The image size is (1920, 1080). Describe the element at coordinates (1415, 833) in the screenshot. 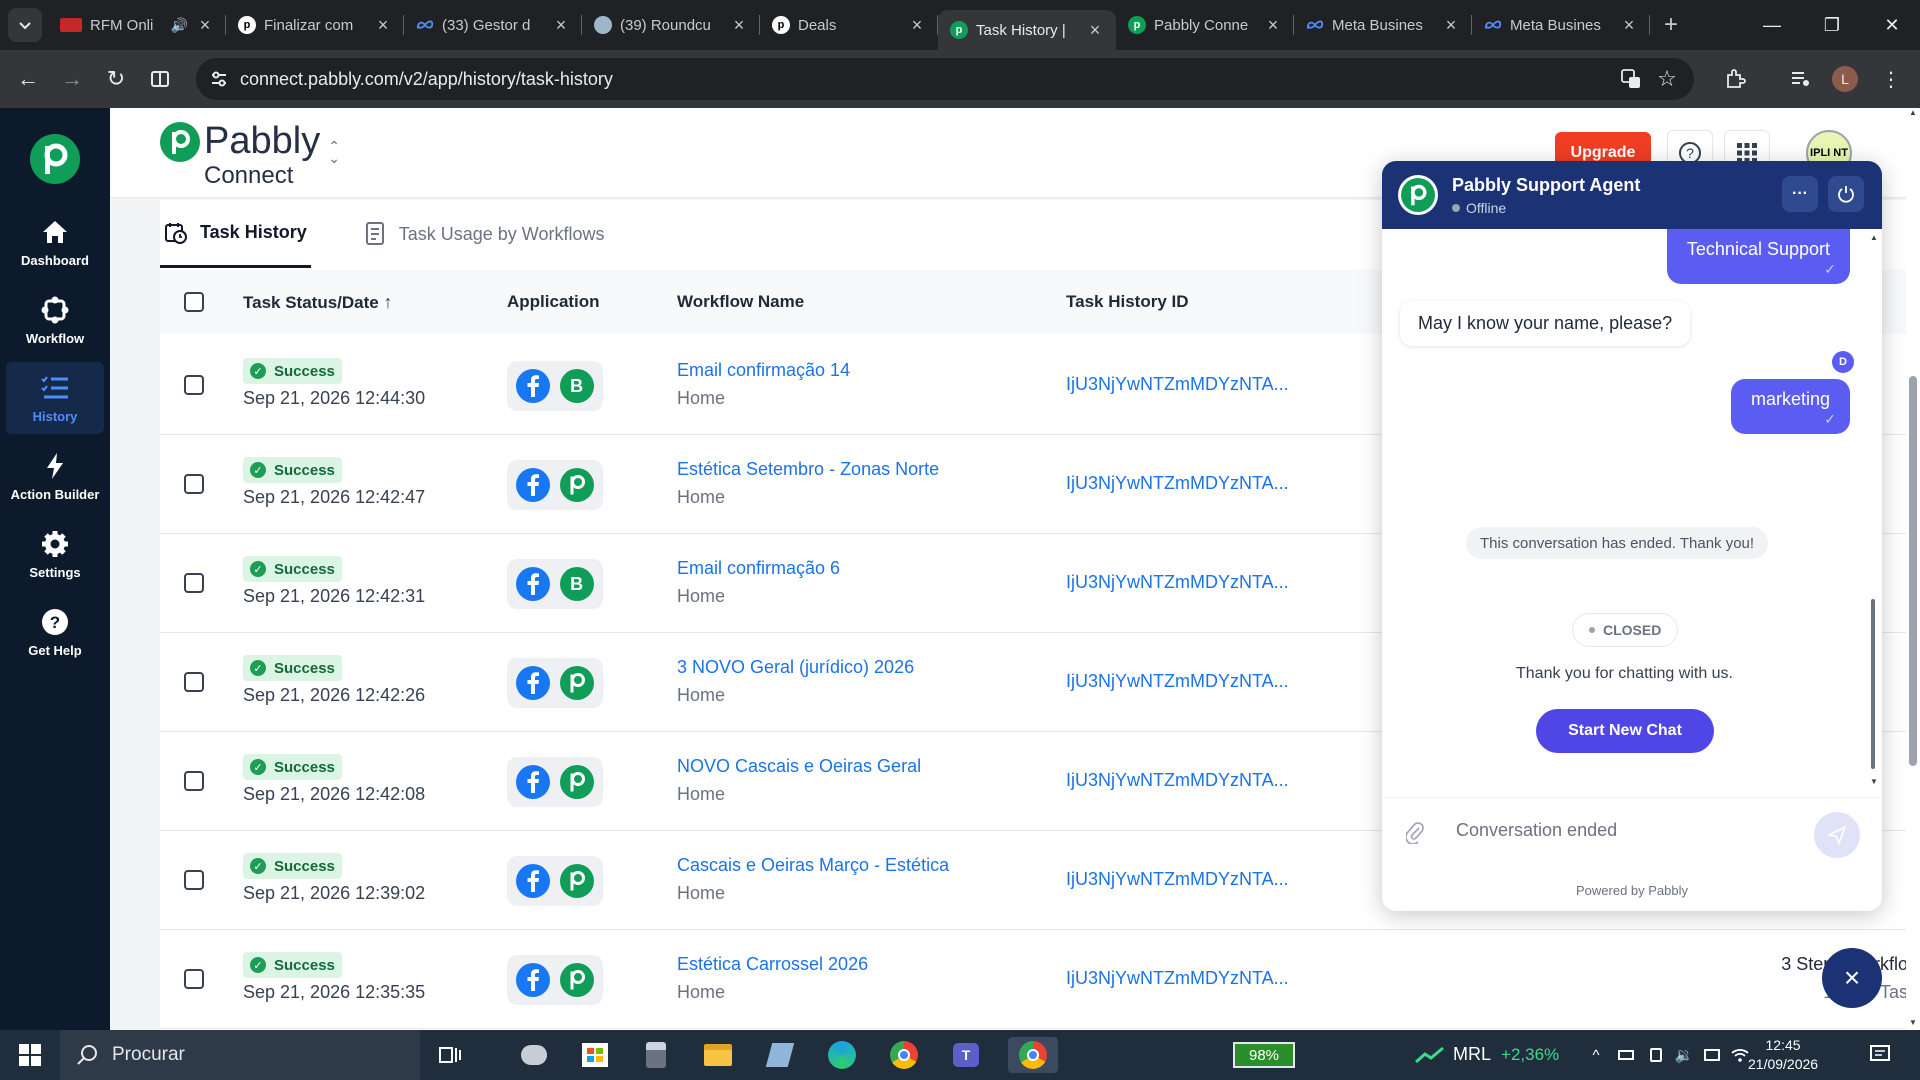

I see `attachment-icon` at that location.